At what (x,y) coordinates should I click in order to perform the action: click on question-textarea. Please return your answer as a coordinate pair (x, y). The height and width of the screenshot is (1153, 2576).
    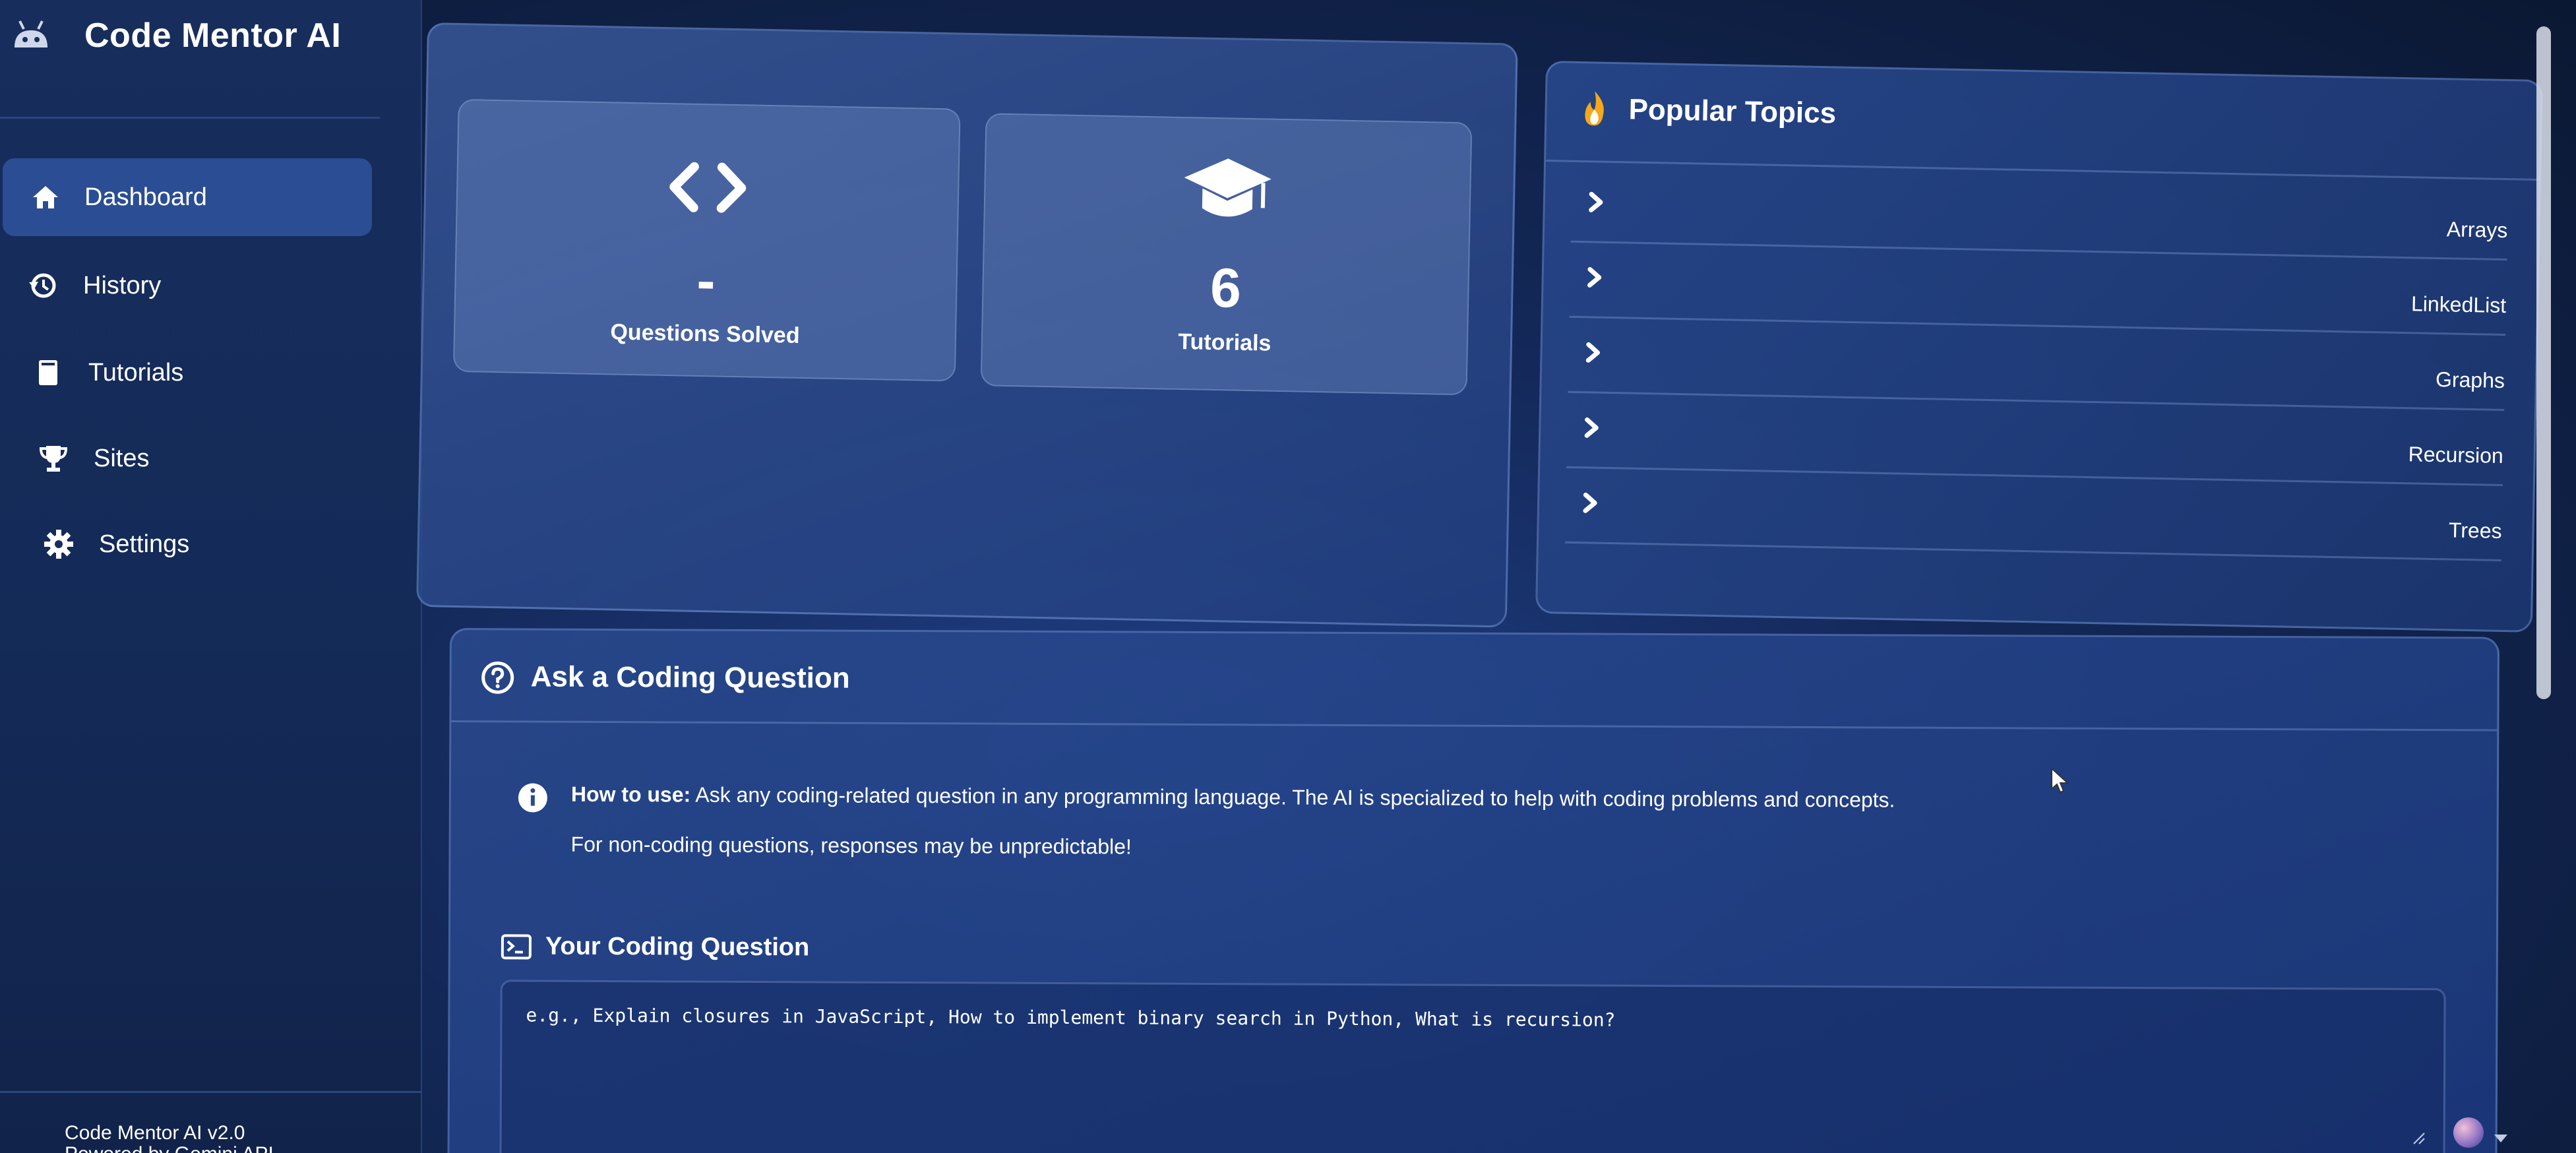
    Looking at the image, I should click on (1472, 1066).